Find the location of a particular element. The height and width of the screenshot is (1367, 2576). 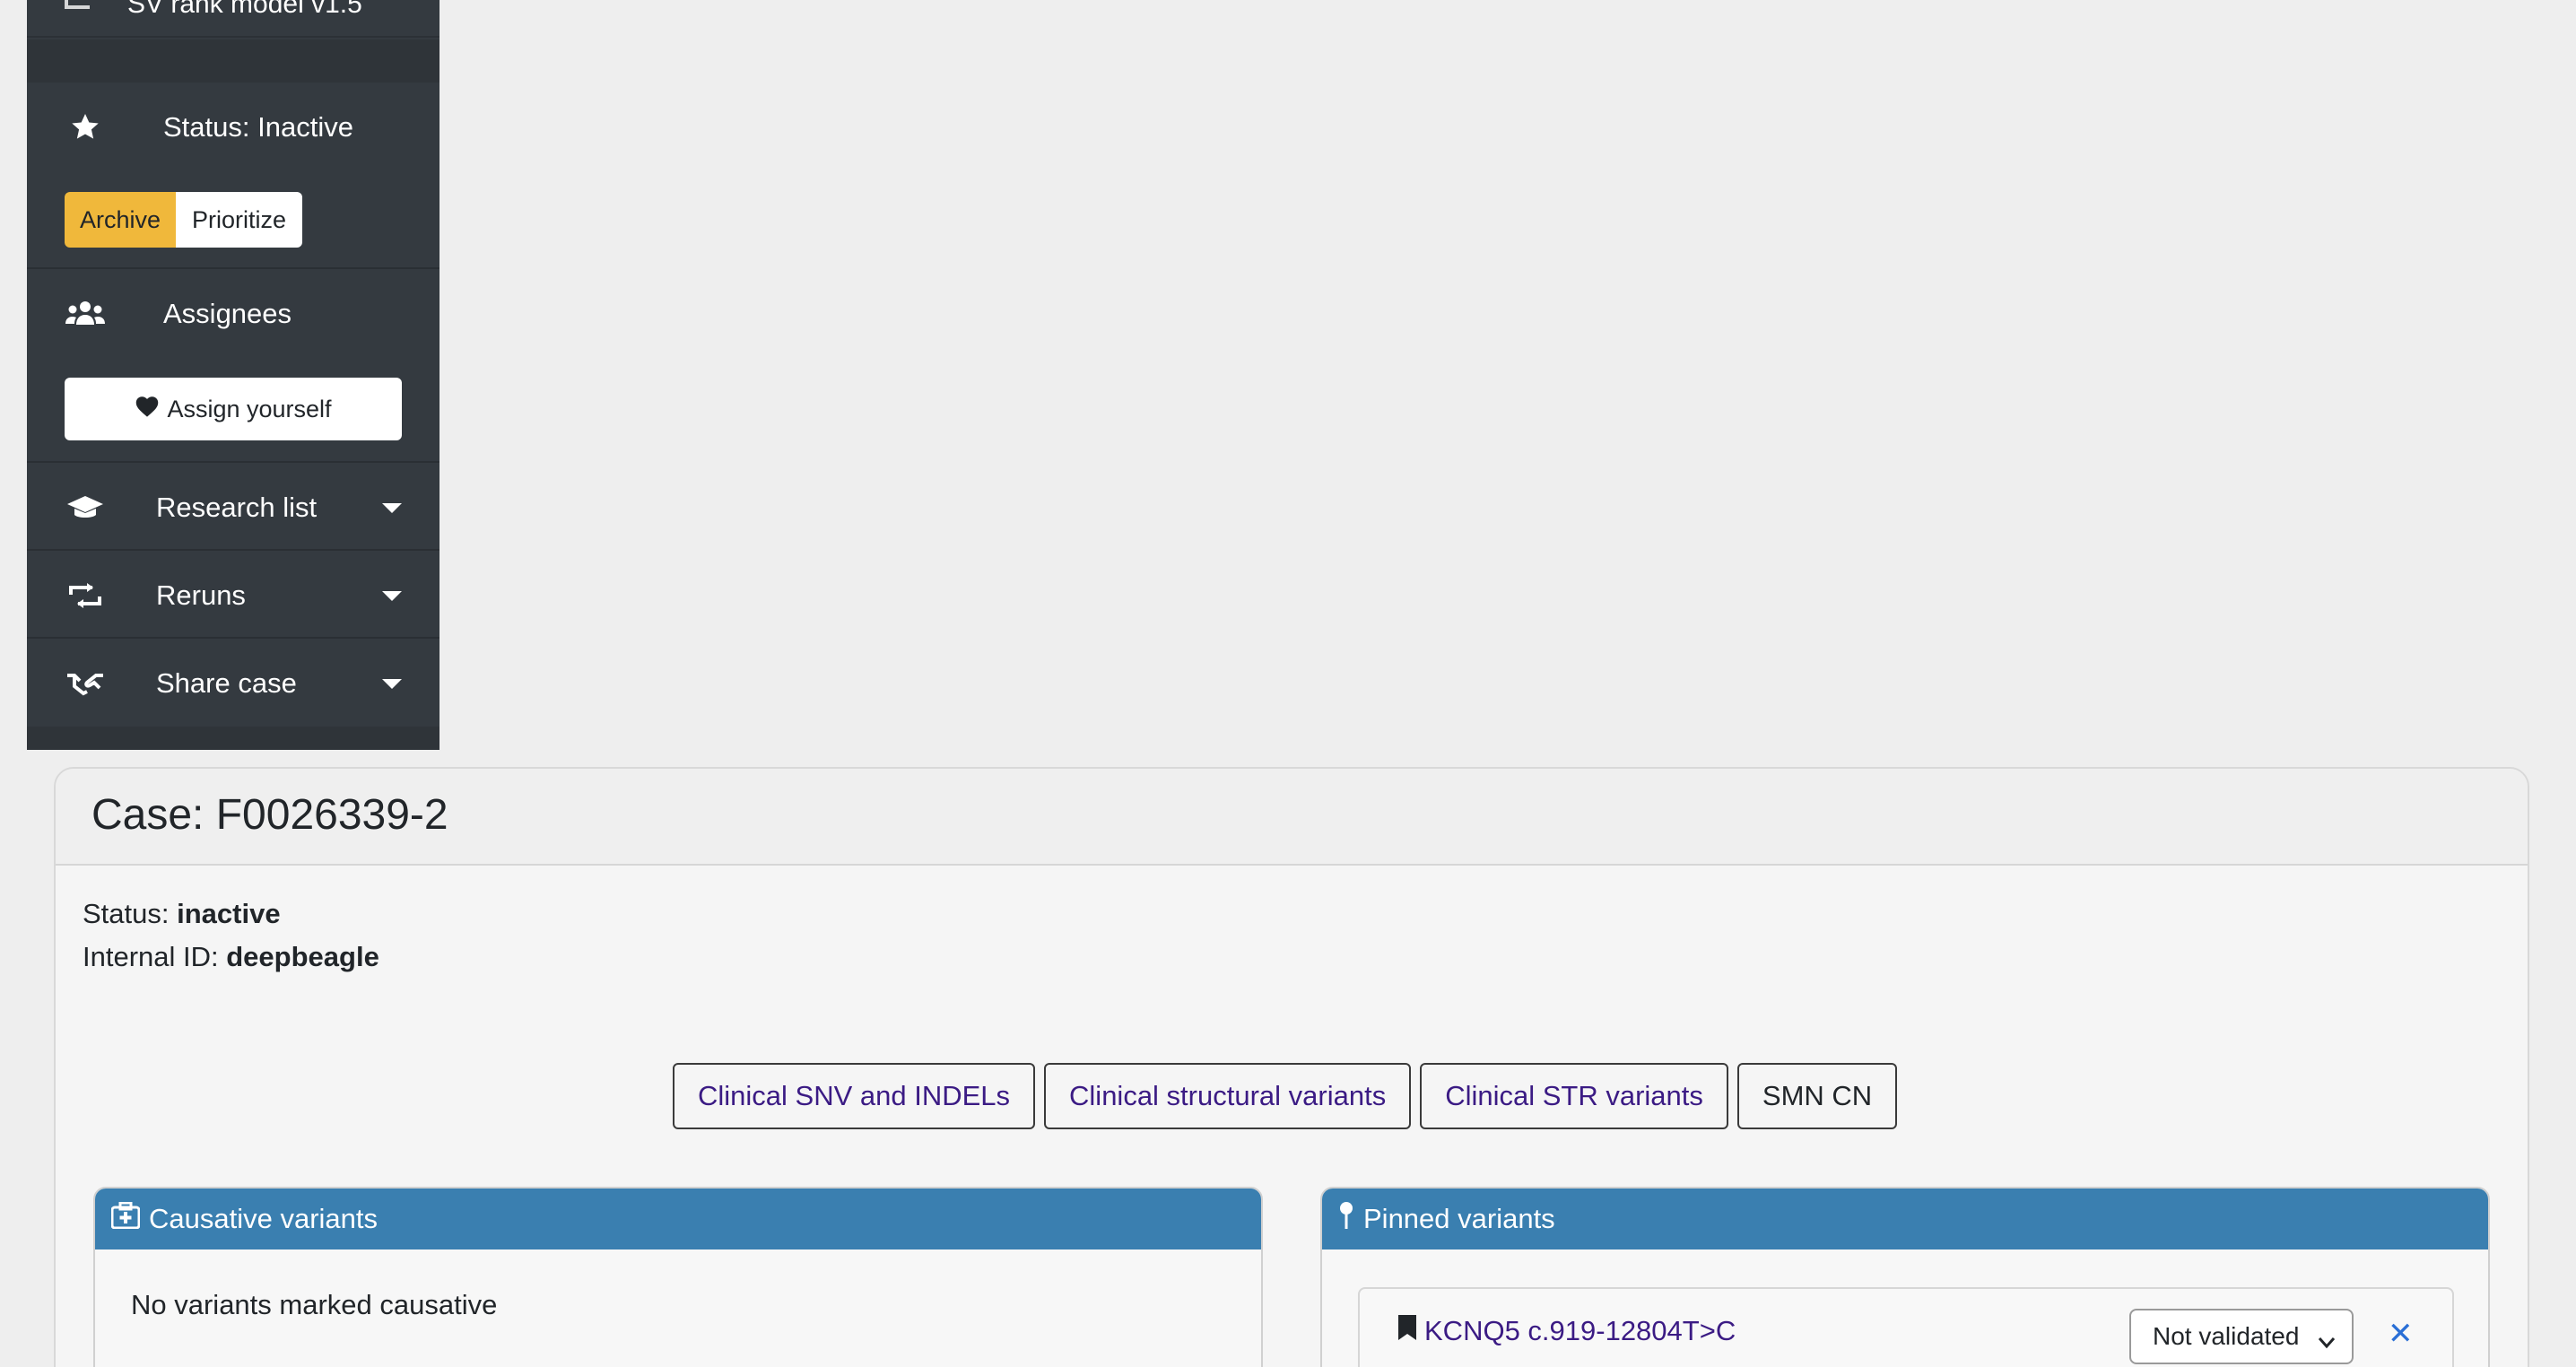

assign-yourself-button: Assign yourself is located at coordinates (233, 409).